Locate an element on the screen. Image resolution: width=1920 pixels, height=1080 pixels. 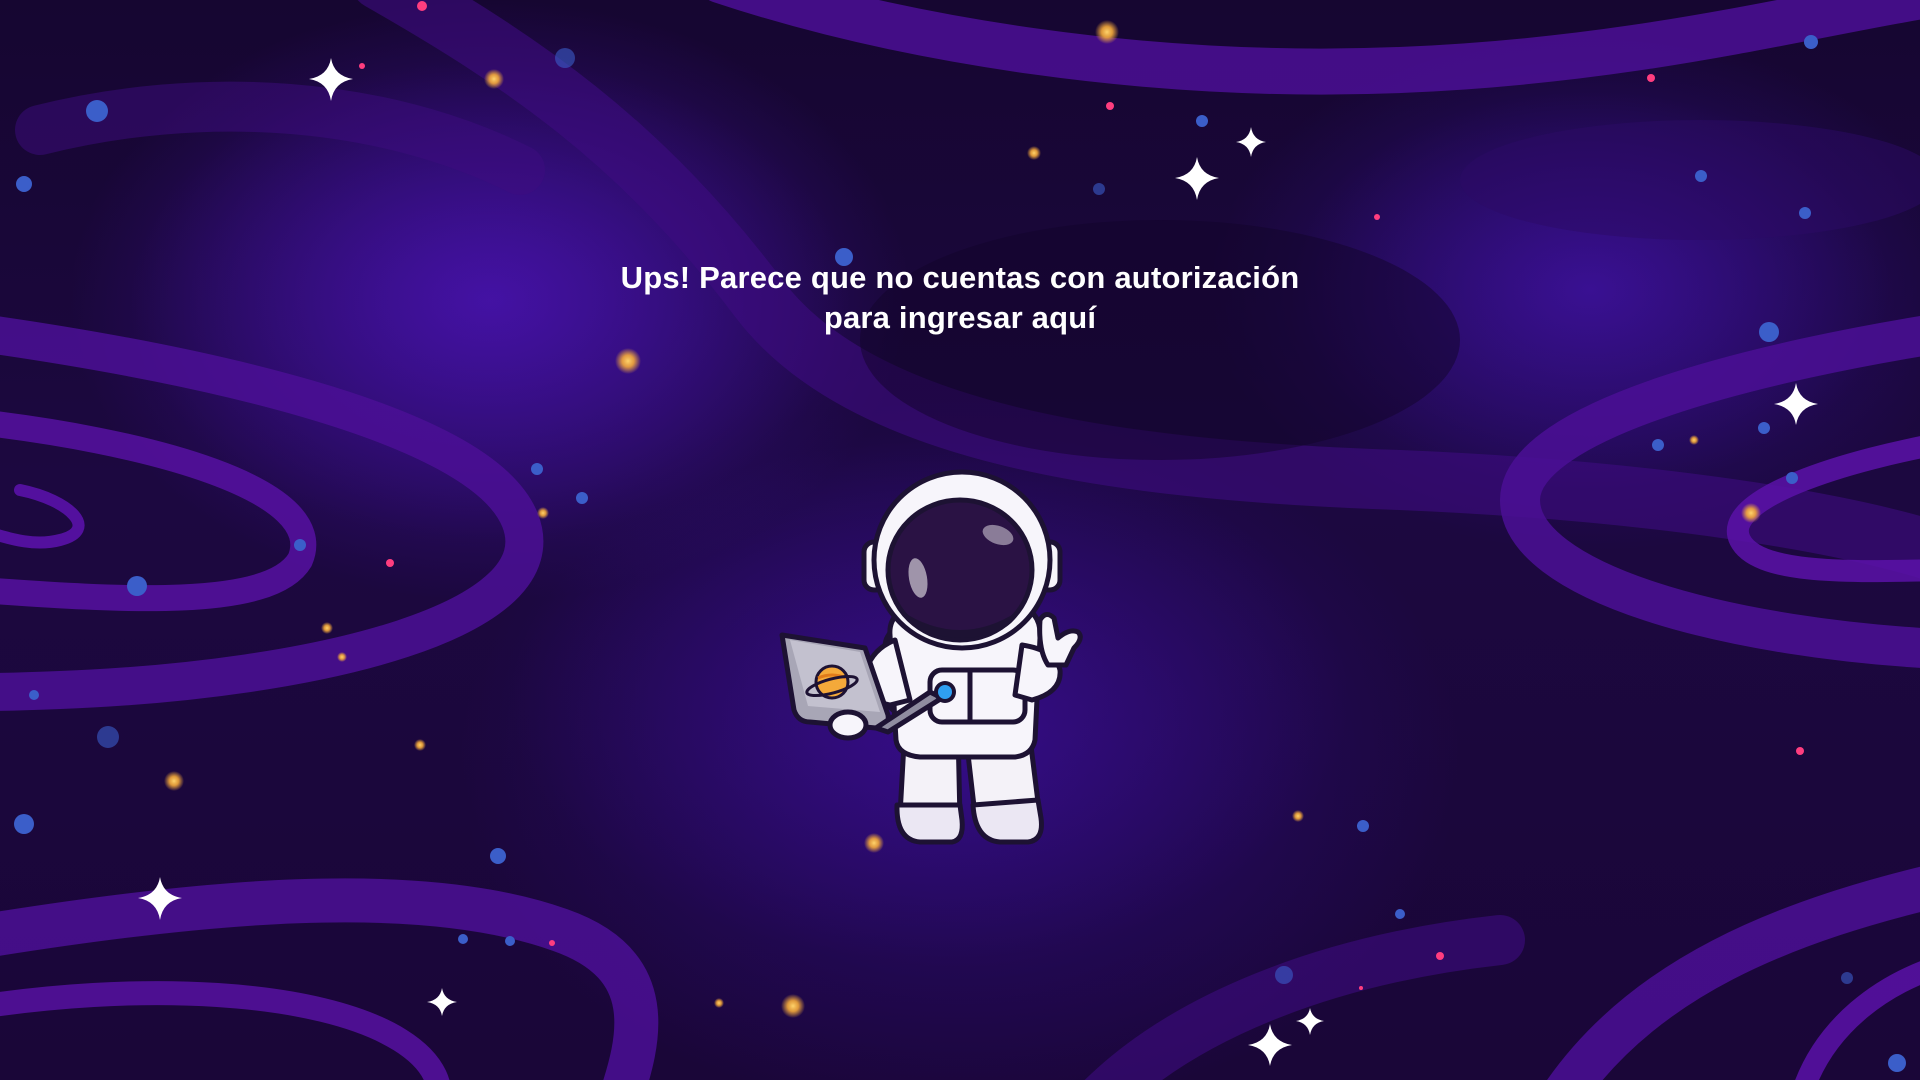
astronaut-illustration is located at coordinates (931, 657).